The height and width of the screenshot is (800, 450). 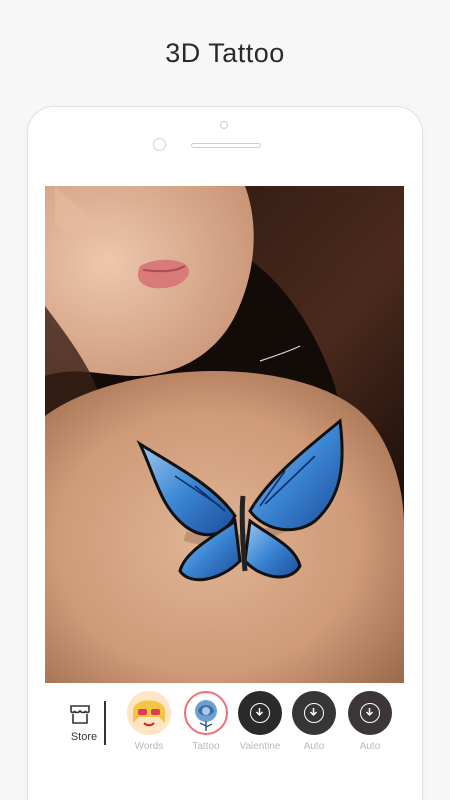 What do you see at coordinates (260, 746) in the screenshot?
I see `category-label: Valentine` at bounding box center [260, 746].